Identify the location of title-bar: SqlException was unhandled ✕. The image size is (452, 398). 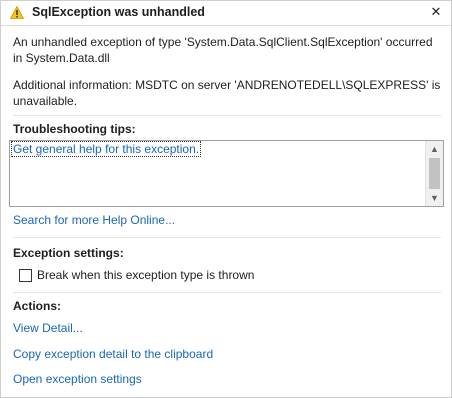
(226, 13).